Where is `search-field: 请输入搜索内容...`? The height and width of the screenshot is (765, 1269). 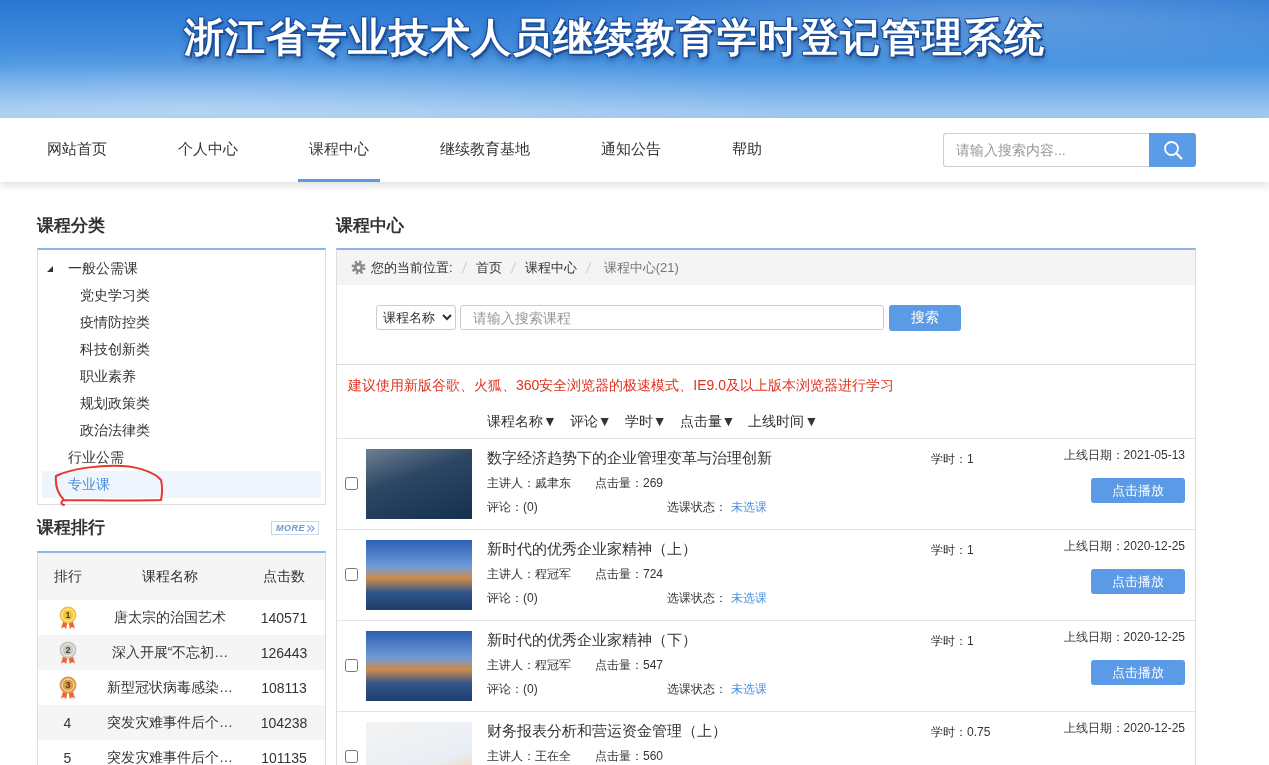 search-field: 请输入搜索内容... is located at coordinates (1046, 150).